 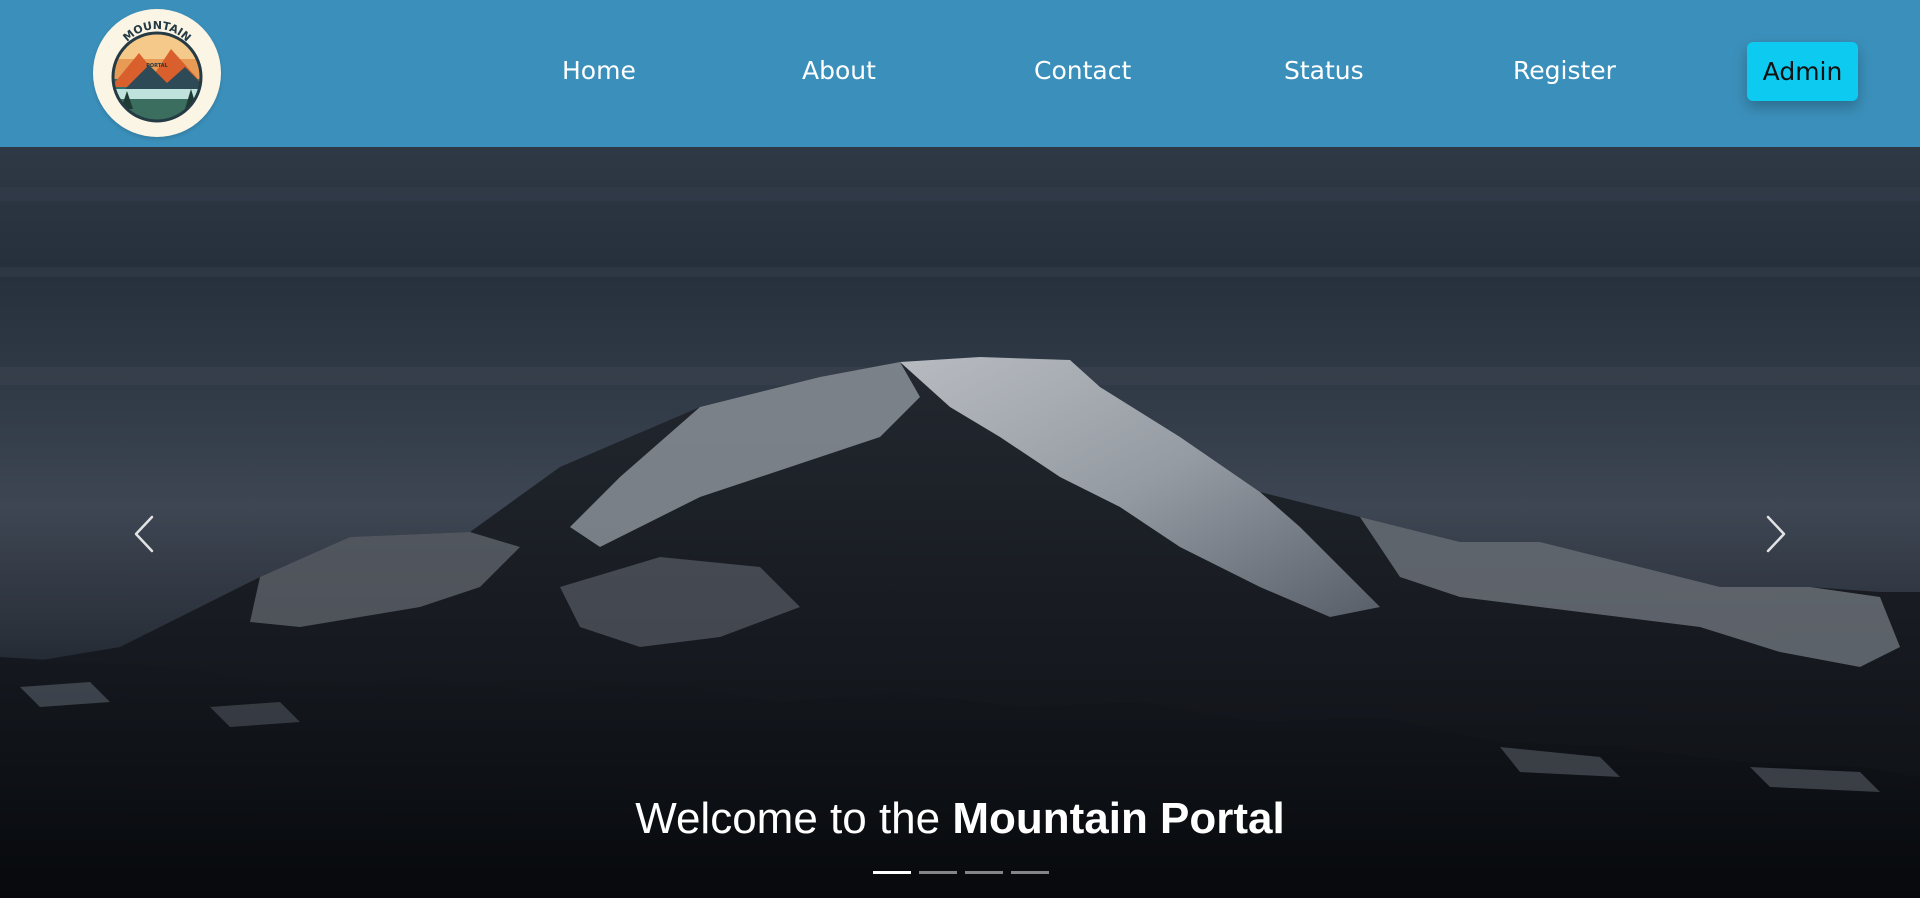 I want to click on carousel-prev-button, so click(x=144, y=534).